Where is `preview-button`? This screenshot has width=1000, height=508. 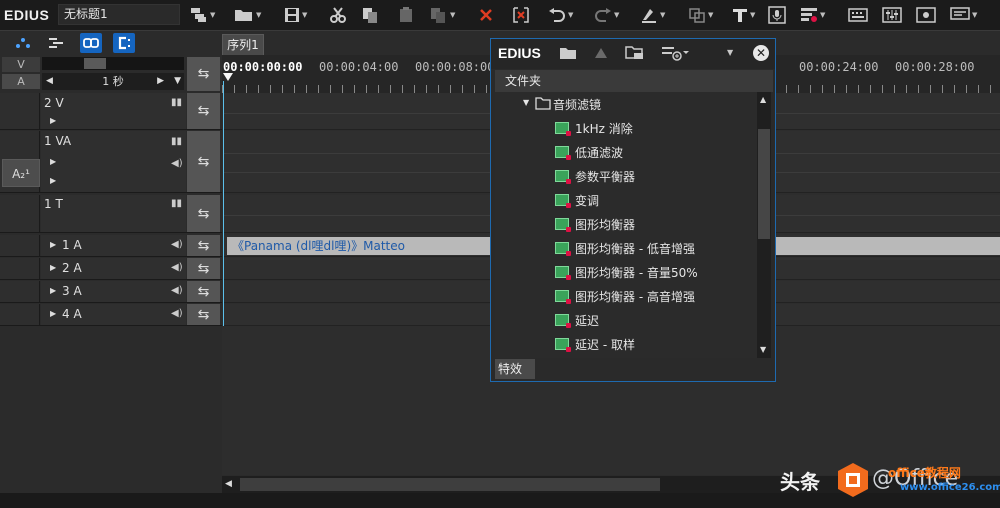
preview-button is located at coordinates (931, 15).